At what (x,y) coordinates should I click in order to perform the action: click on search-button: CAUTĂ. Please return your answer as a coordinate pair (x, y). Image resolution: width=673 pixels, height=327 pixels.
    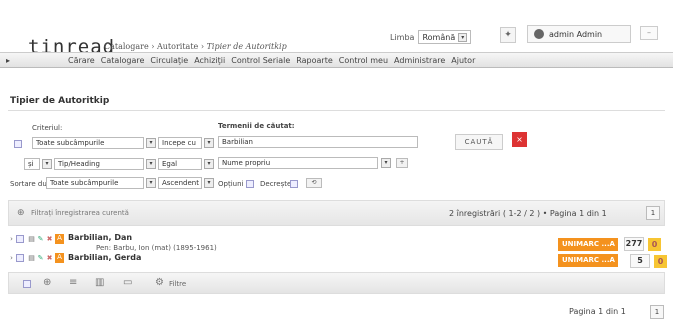
    Looking at the image, I should click on (479, 142).